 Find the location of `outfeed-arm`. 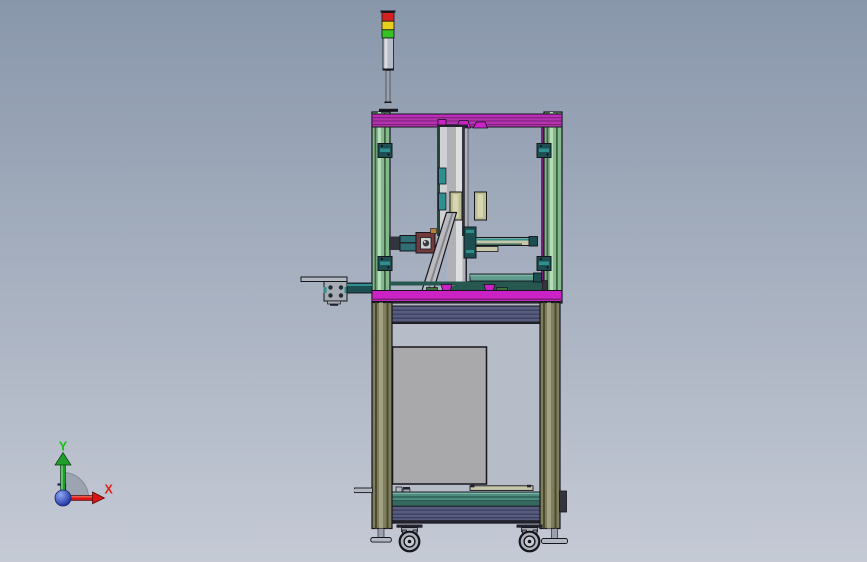

outfeed-arm is located at coordinates (336, 291).